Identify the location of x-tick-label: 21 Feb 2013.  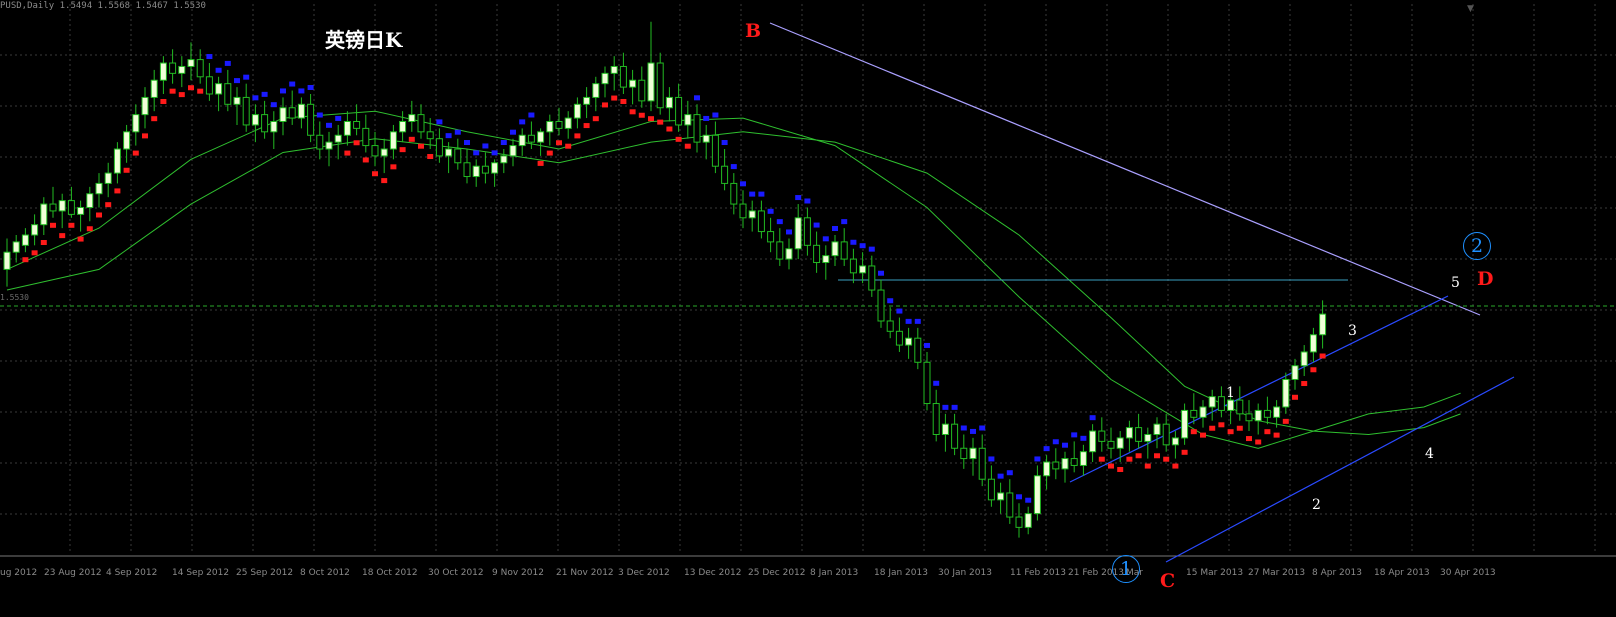
(1096, 573).